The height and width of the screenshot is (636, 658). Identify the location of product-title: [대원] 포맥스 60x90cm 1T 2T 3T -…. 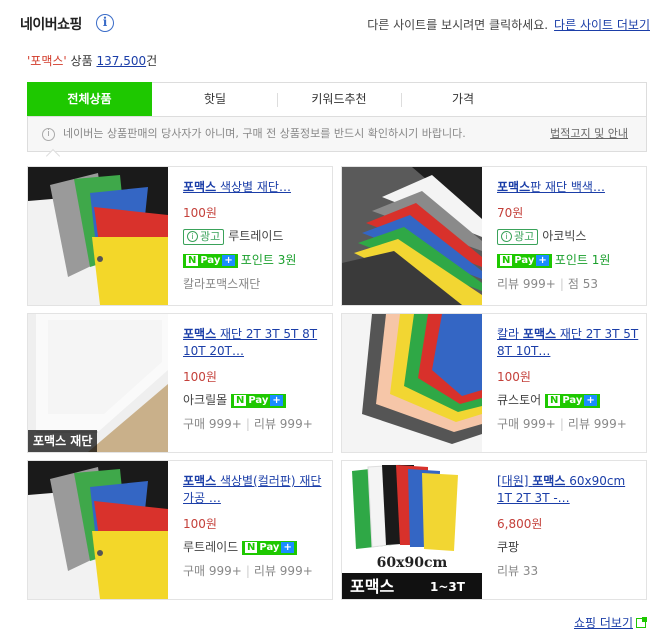
(569, 490).